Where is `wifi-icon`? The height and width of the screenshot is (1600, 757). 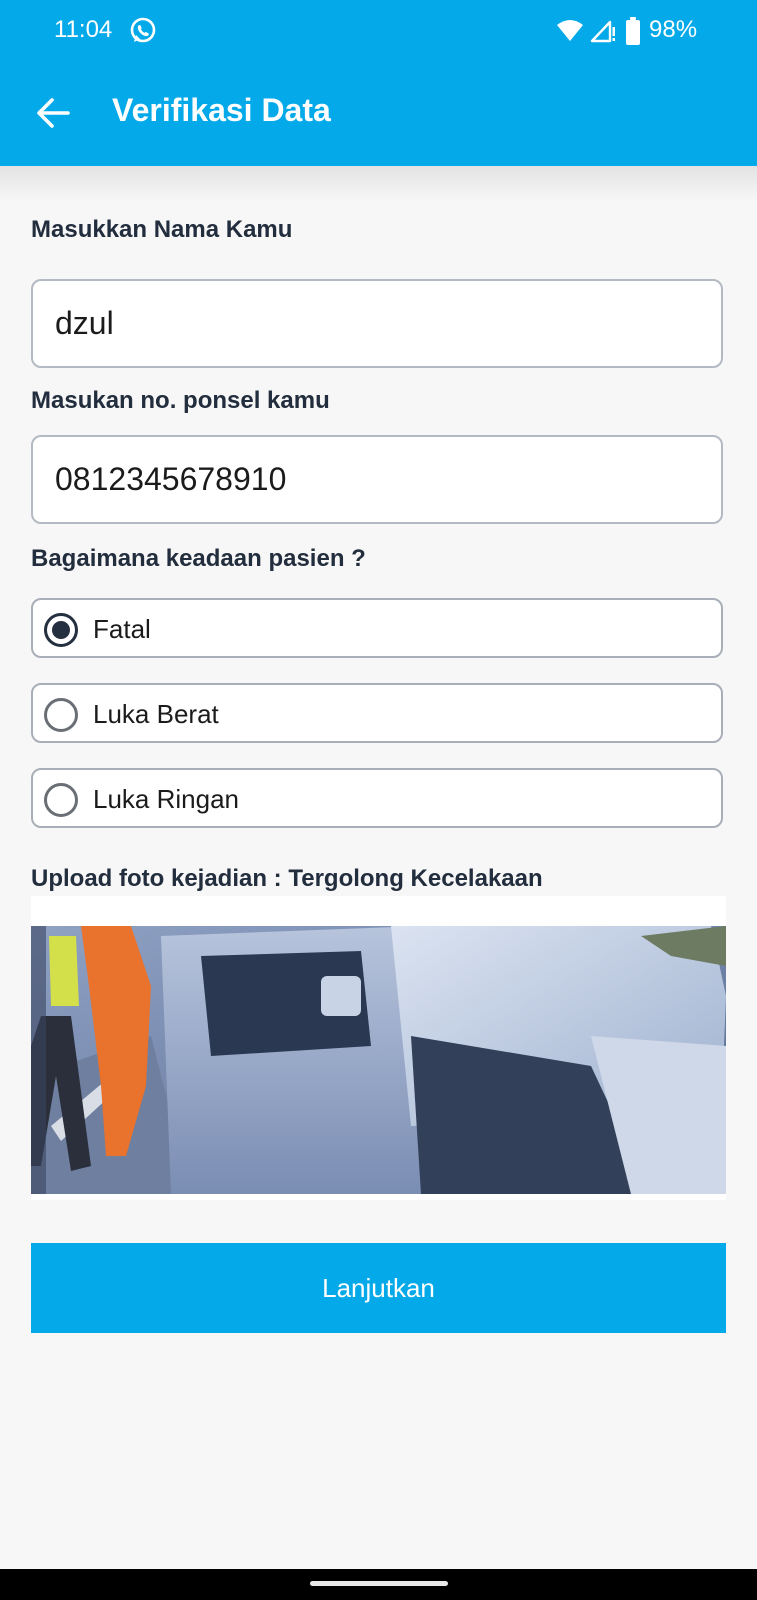 wifi-icon is located at coordinates (570, 30).